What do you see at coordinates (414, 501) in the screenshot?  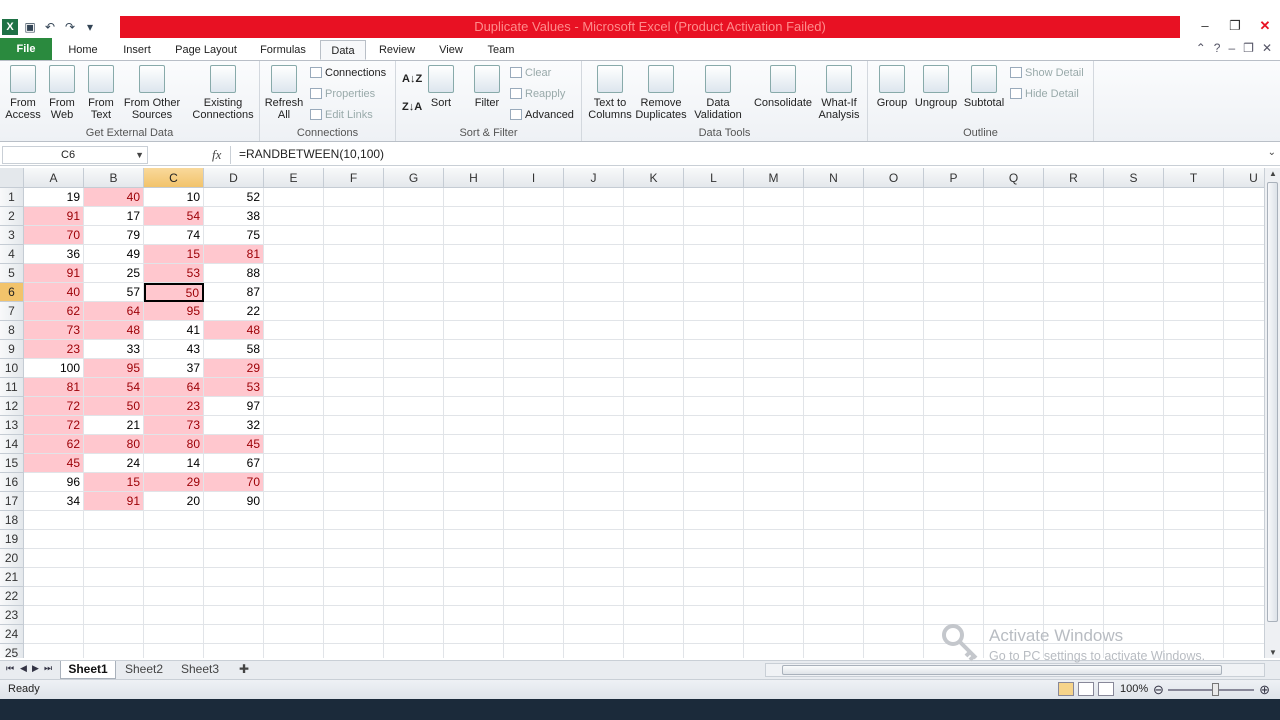 I see `cell-g17` at bounding box center [414, 501].